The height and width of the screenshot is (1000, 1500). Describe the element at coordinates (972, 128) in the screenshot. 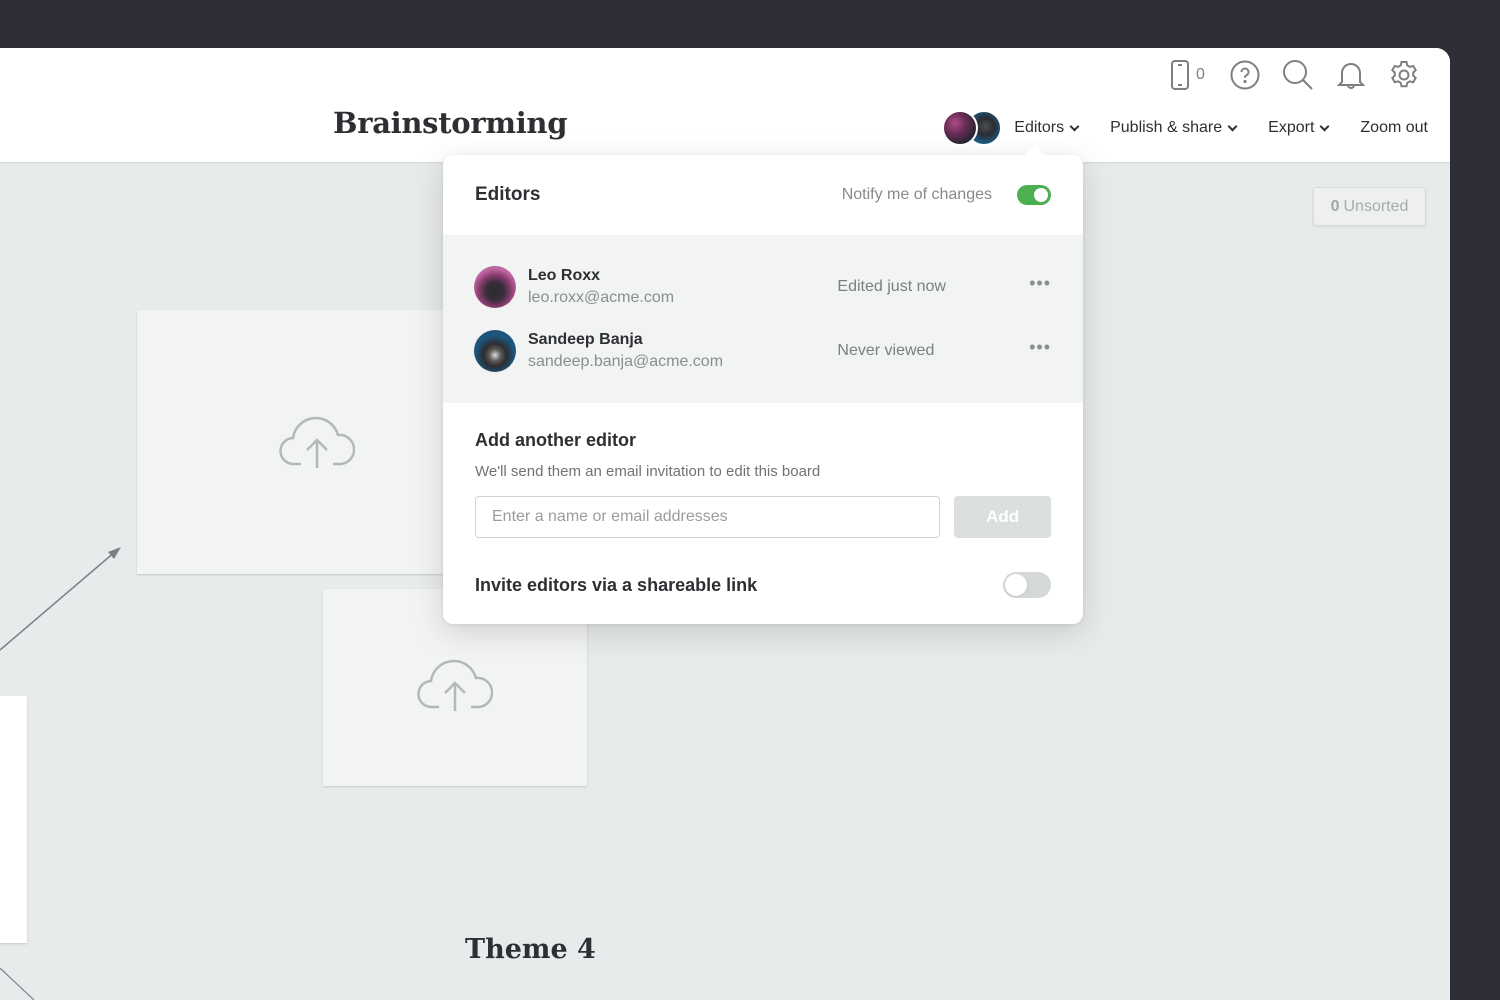

I see `editor-avatars` at that location.